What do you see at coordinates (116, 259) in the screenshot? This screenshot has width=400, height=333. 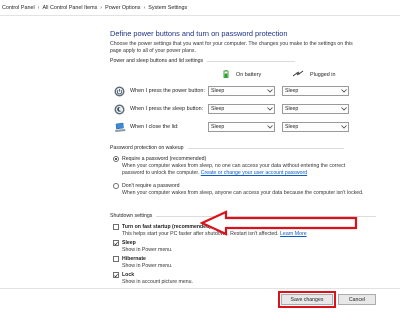 I see `hibernate-checkbox` at bounding box center [116, 259].